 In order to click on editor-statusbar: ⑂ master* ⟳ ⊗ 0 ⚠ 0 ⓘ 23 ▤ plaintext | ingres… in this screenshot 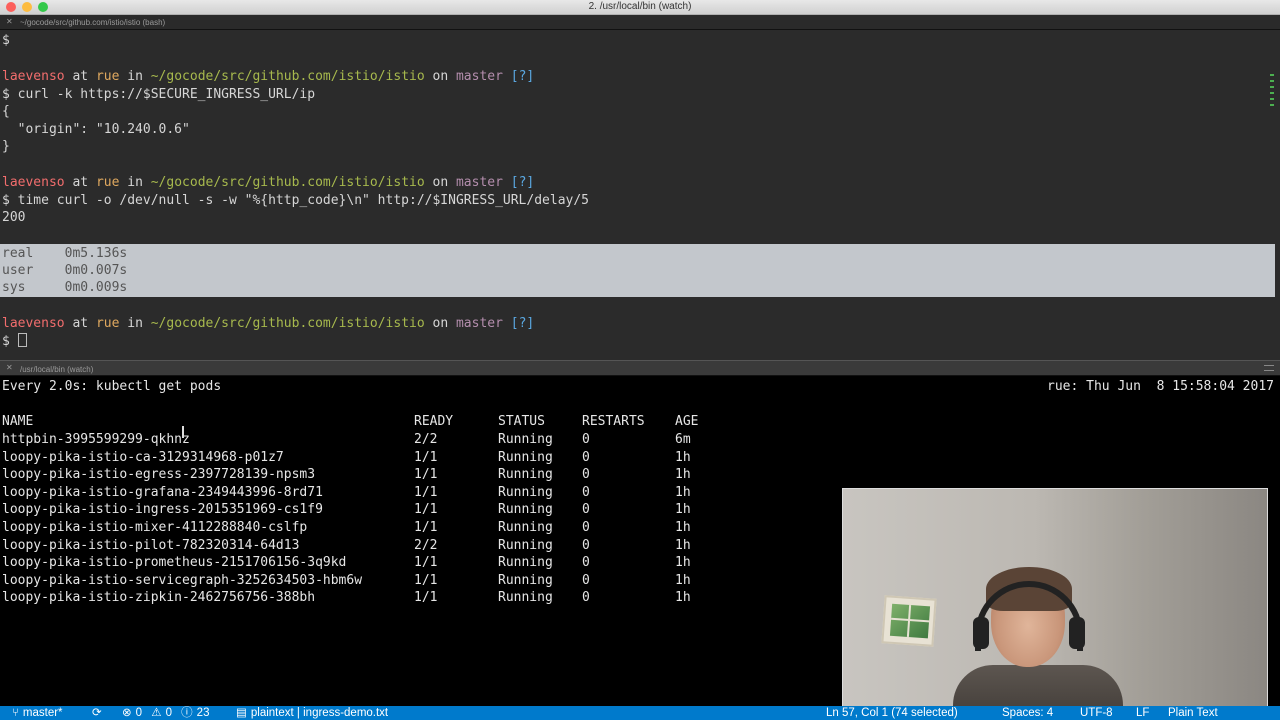, I will do `click(640, 713)`.